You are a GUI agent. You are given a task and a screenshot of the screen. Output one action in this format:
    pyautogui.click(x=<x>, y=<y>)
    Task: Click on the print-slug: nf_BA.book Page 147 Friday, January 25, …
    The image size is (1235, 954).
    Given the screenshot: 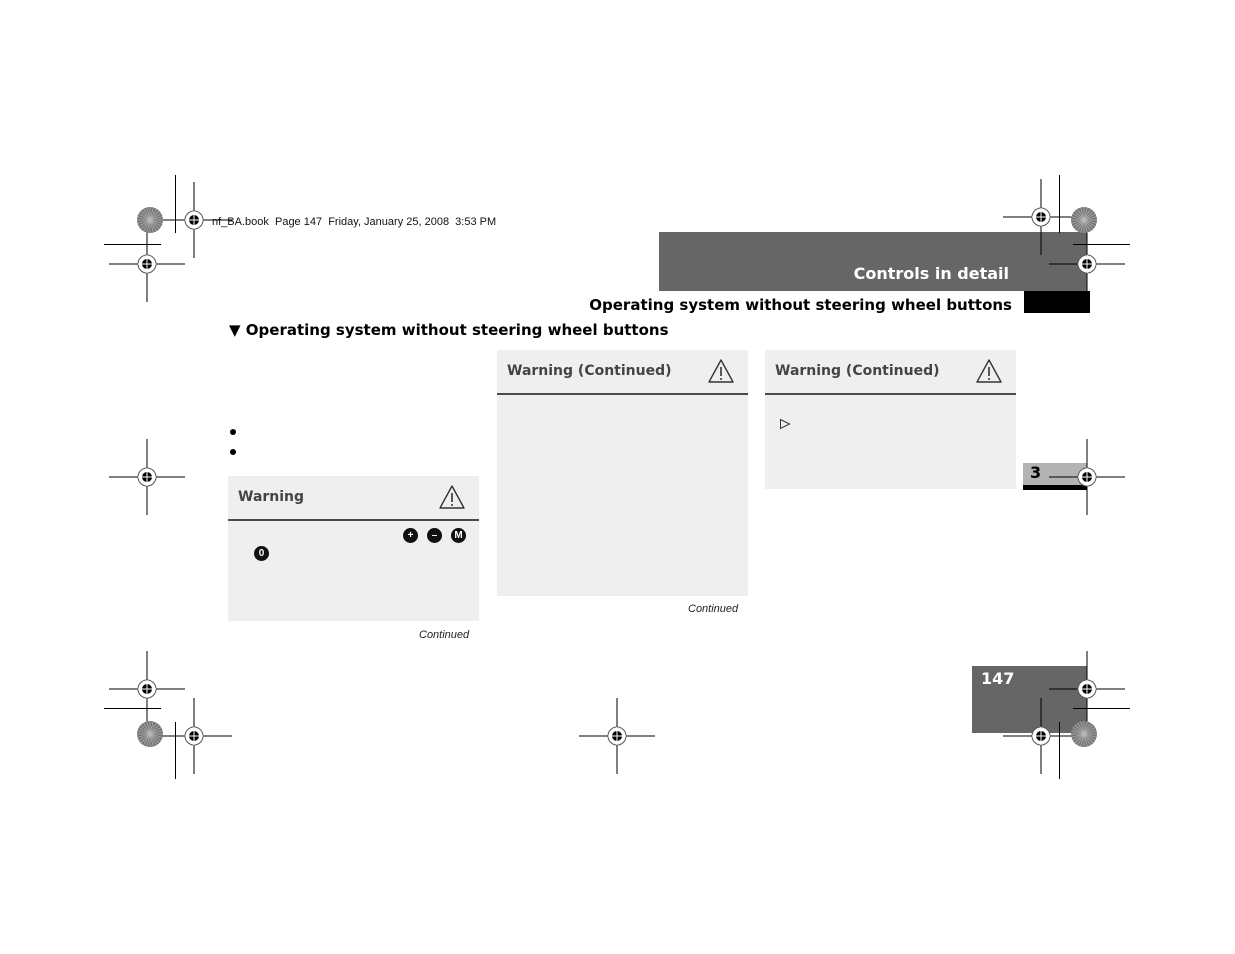 What is the action you would take?
    pyautogui.click(x=354, y=222)
    